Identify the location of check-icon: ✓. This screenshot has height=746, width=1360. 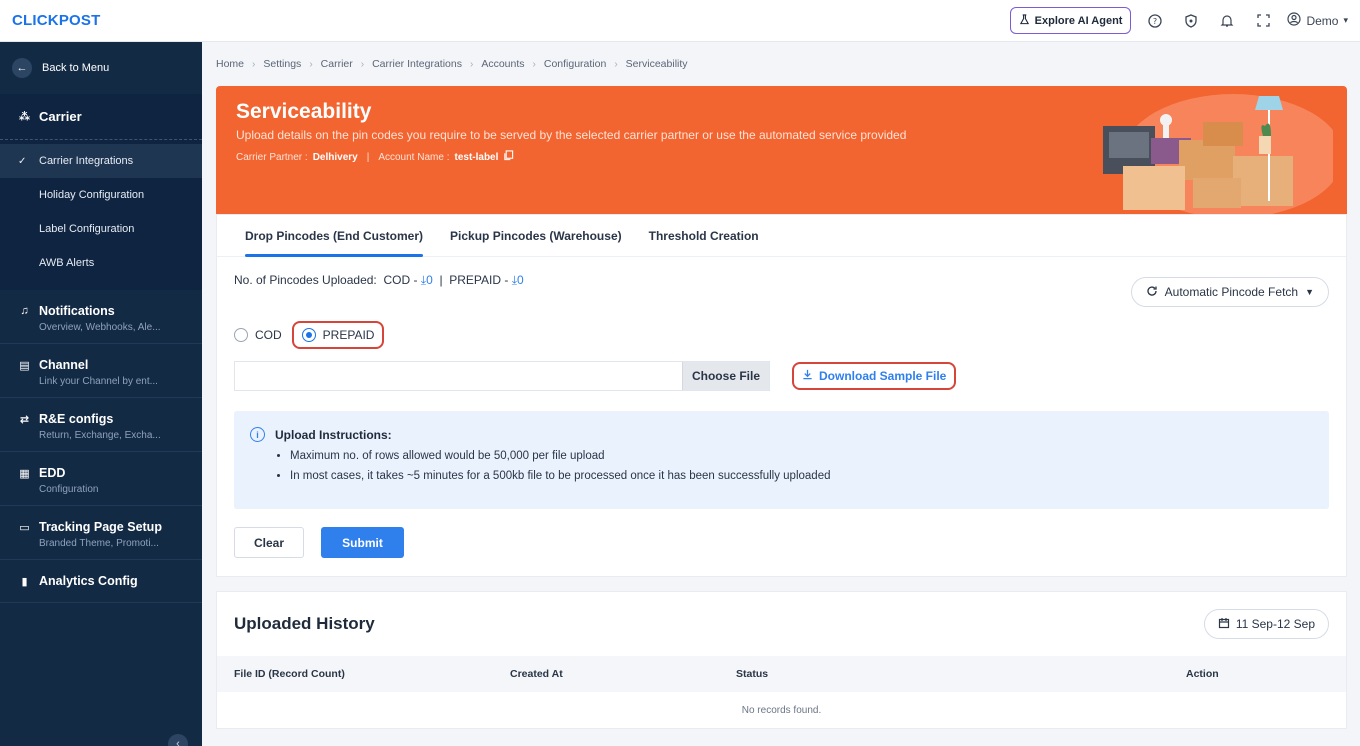
(22, 161).